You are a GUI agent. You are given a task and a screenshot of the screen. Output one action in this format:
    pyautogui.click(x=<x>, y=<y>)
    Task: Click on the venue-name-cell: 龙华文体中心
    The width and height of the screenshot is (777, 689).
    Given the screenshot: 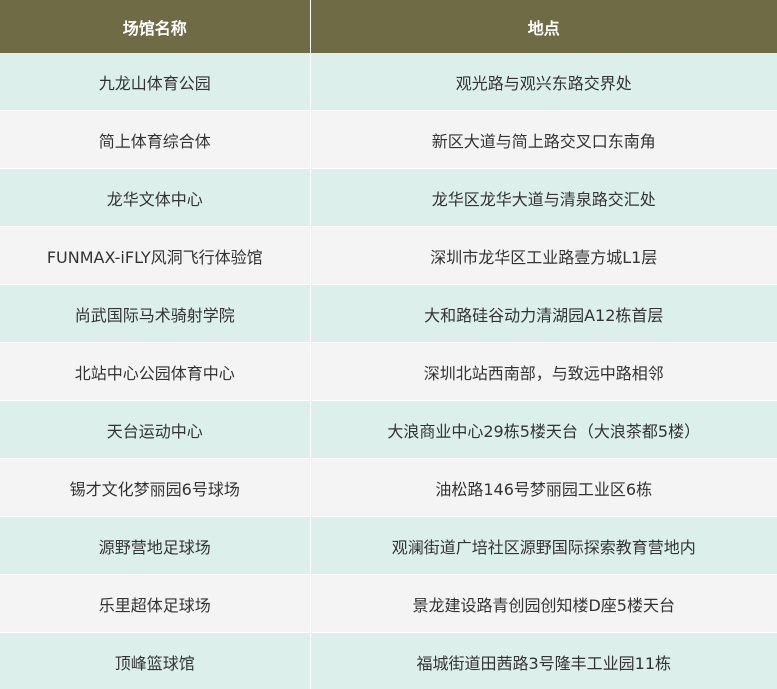 What is the action you would take?
    pyautogui.click(x=155, y=197)
    